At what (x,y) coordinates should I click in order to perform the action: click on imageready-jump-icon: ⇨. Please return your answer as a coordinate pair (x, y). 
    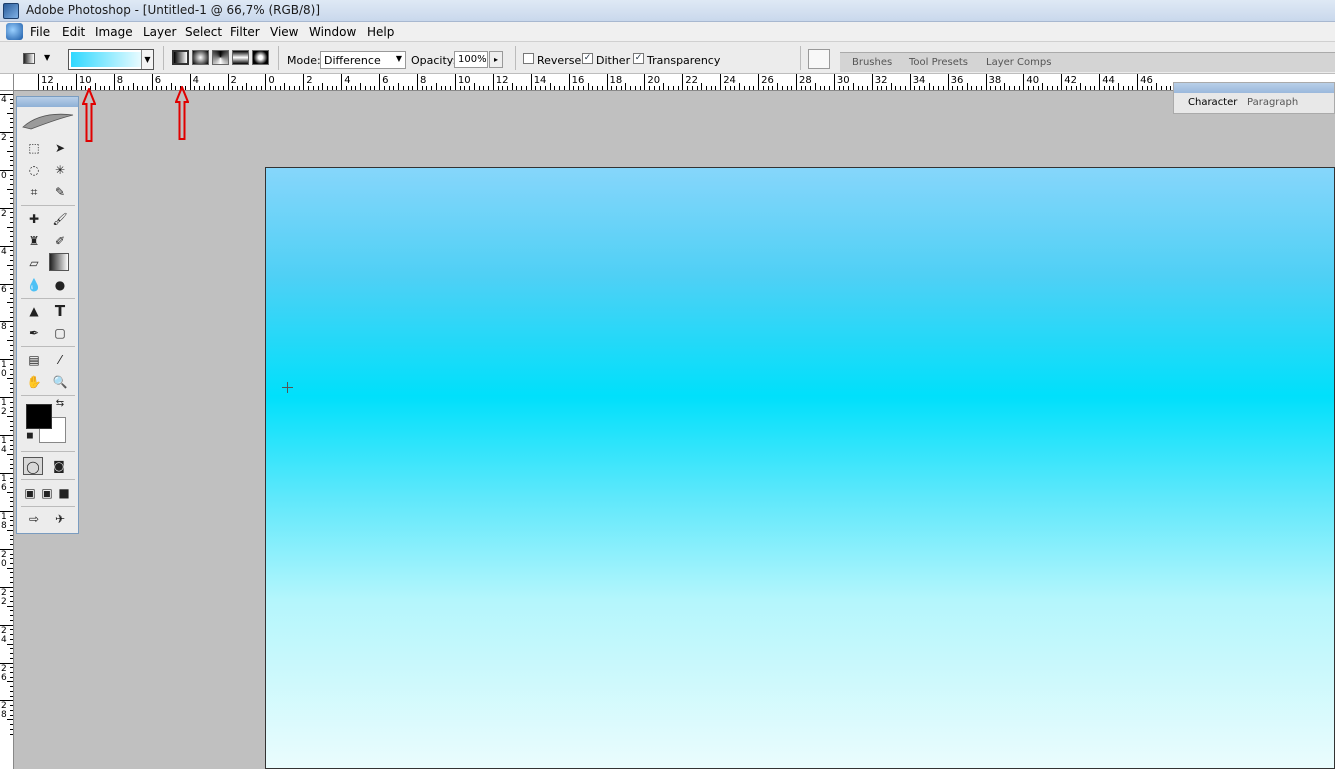
    Looking at the image, I should click on (34, 519).